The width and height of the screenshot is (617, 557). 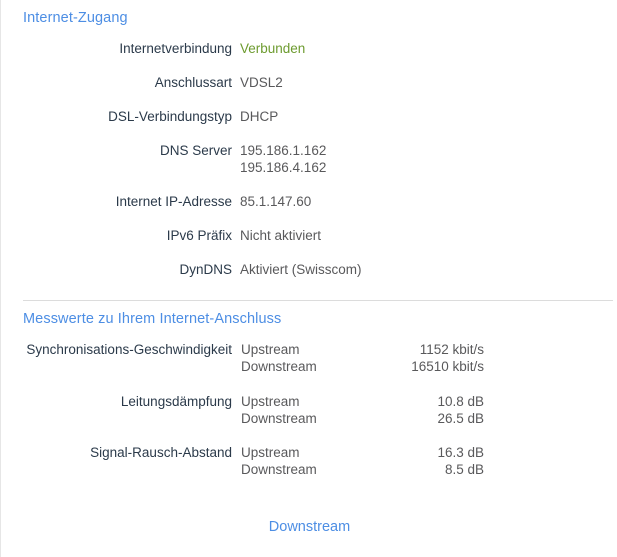 What do you see at coordinates (301, 269) in the screenshot?
I see `info-value: Aktiviert (Swisscom)` at bounding box center [301, 269].